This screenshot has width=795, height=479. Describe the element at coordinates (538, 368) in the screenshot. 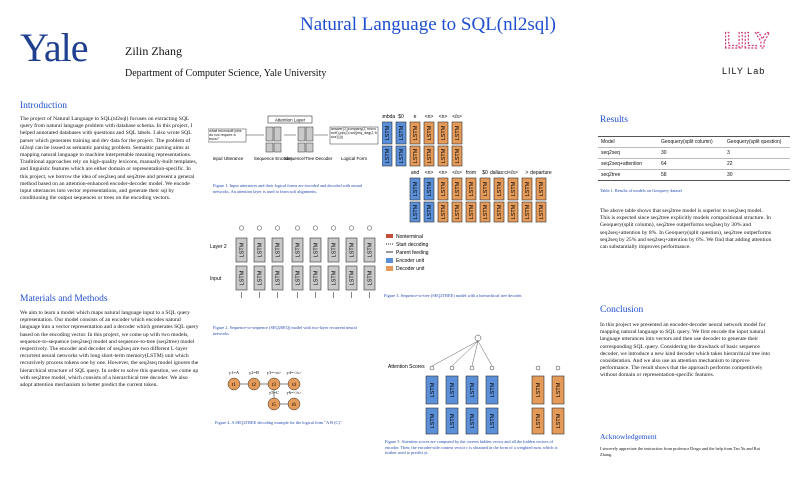

I see `attention-node` at that location.